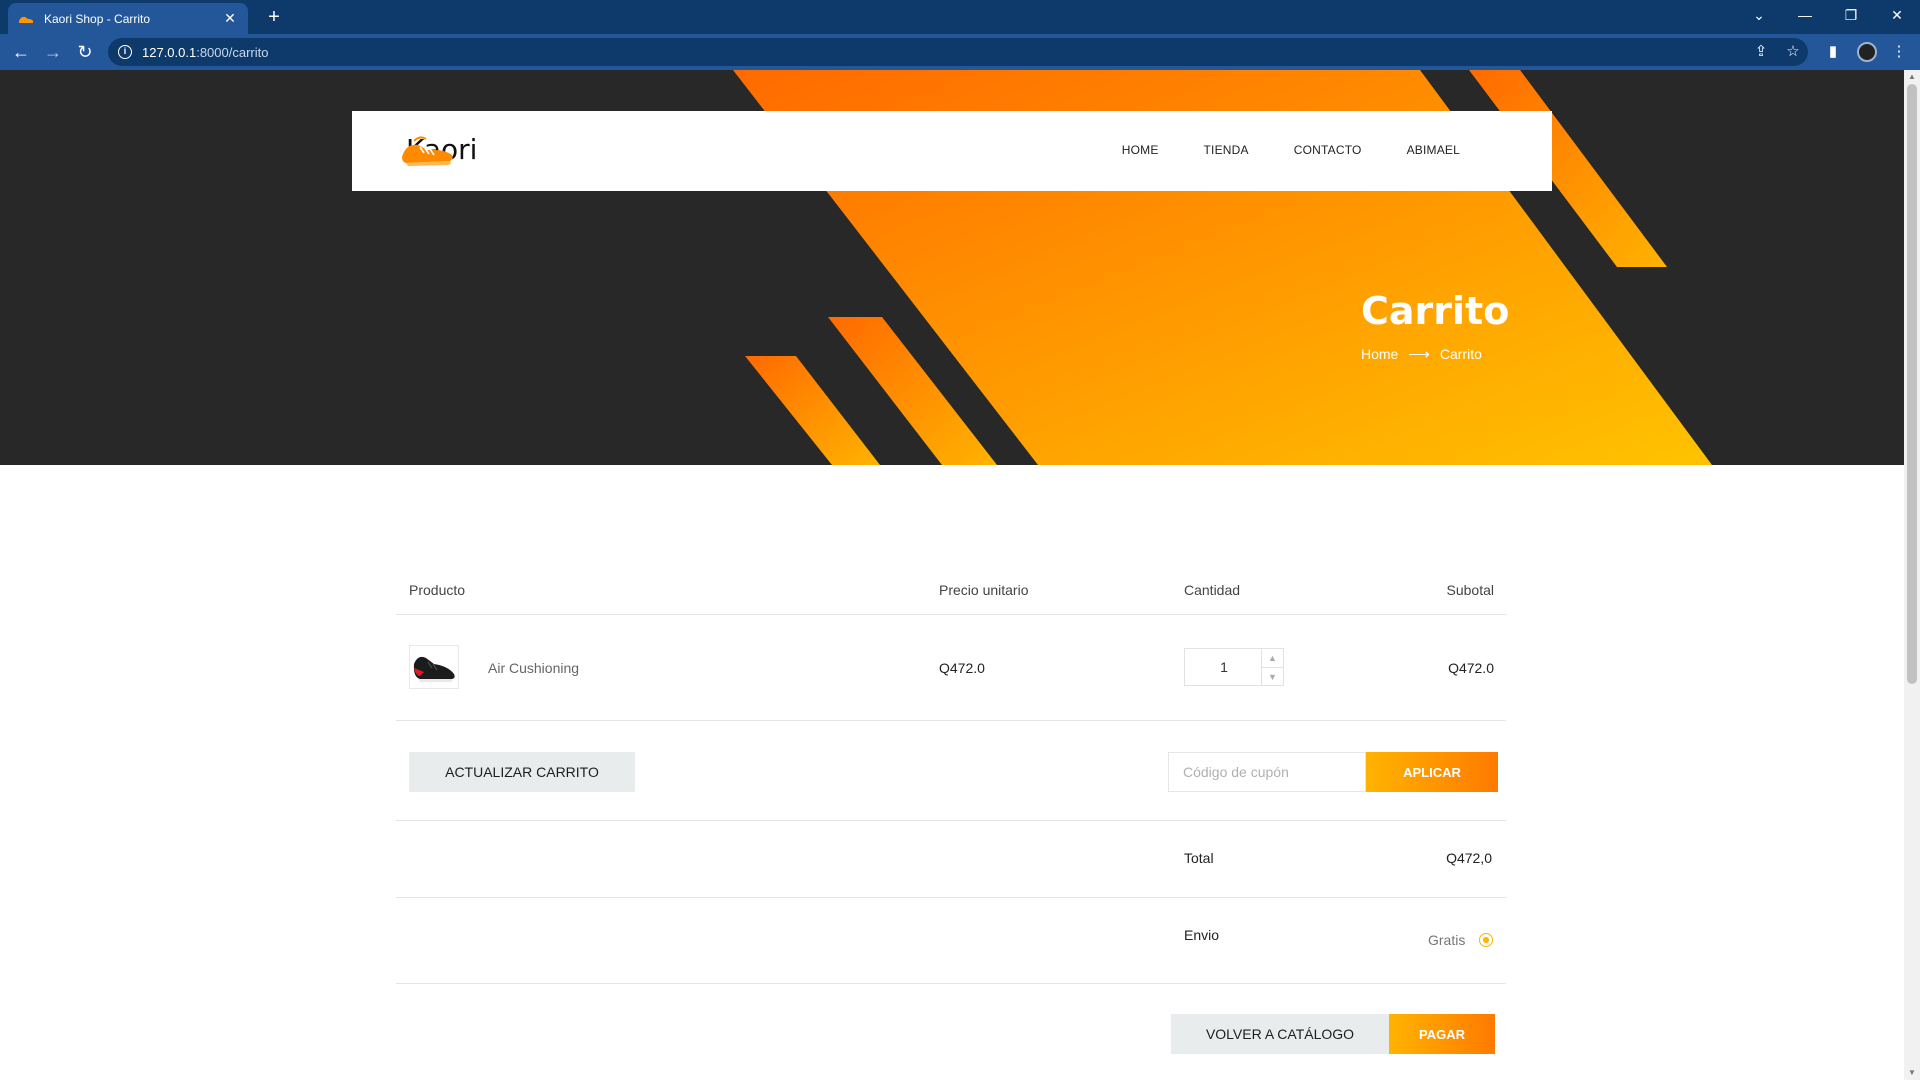 This screenshot has height=1080, width=1920. Describe the element at coordinates (1442, 1034) in the screenshot. I see `pay-button: PAGAR` at that location.